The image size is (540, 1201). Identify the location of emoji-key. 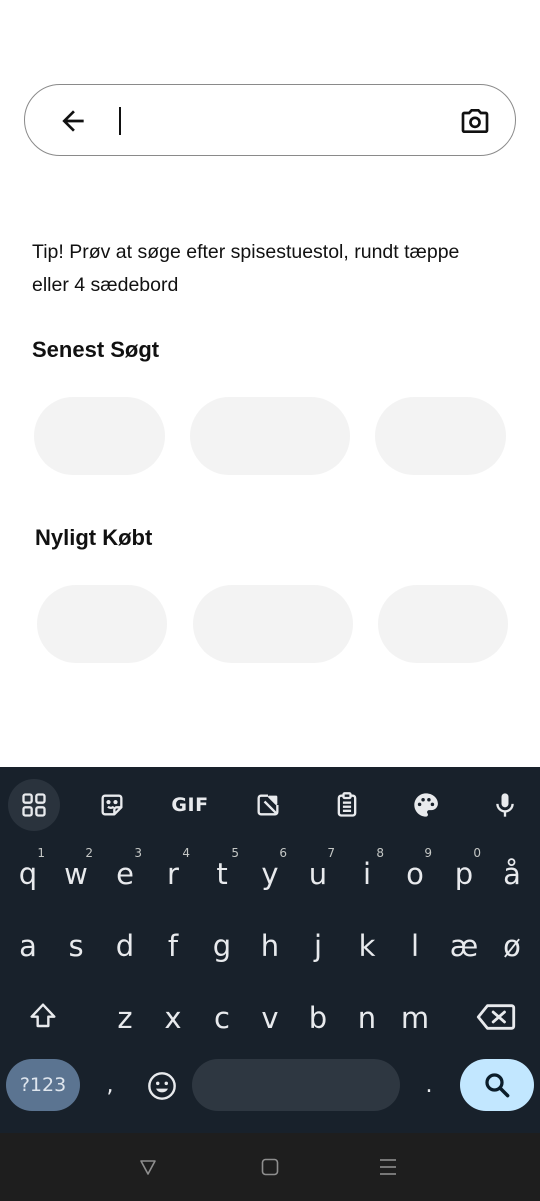
(162, 1086).